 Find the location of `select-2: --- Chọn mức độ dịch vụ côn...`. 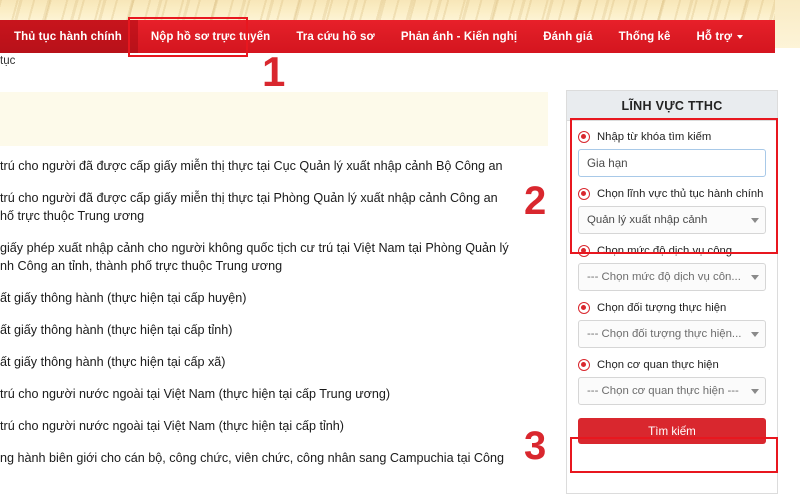

select-2: --- Chọn mức độ dịch vụ côn... is located at coordinates (672, 277).